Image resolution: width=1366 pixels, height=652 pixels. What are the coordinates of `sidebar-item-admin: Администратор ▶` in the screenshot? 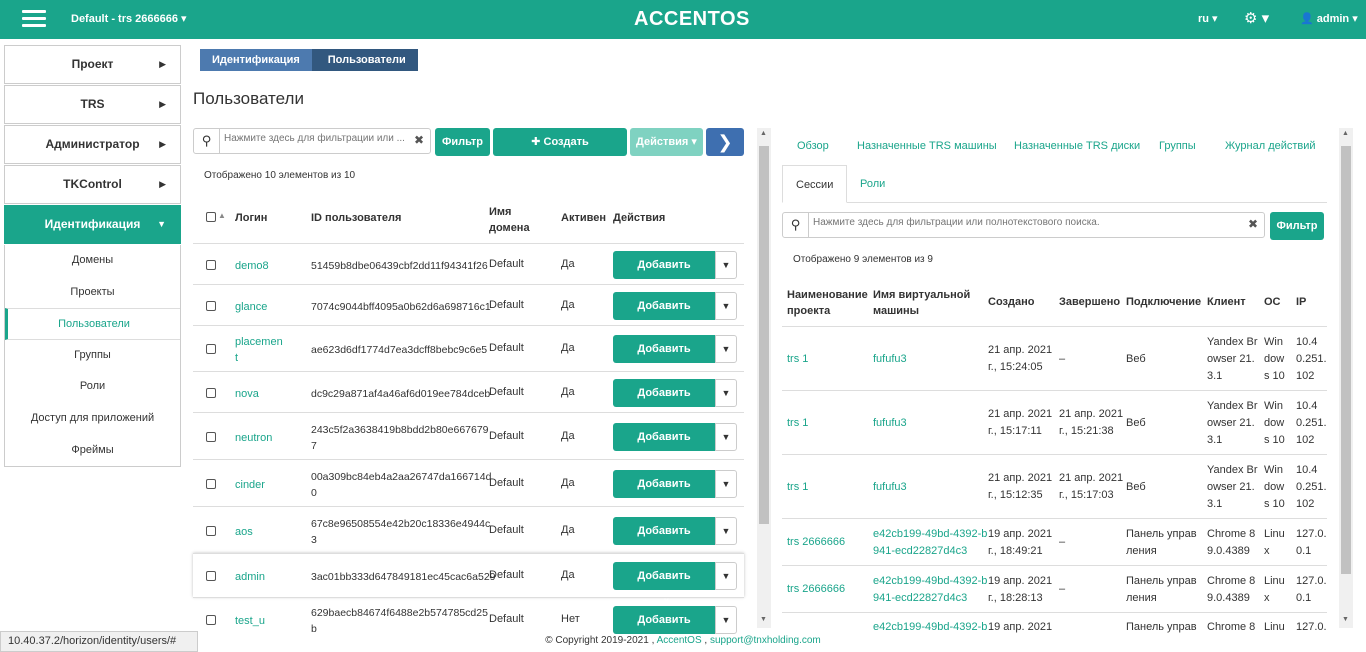 It's located at (92, 144).